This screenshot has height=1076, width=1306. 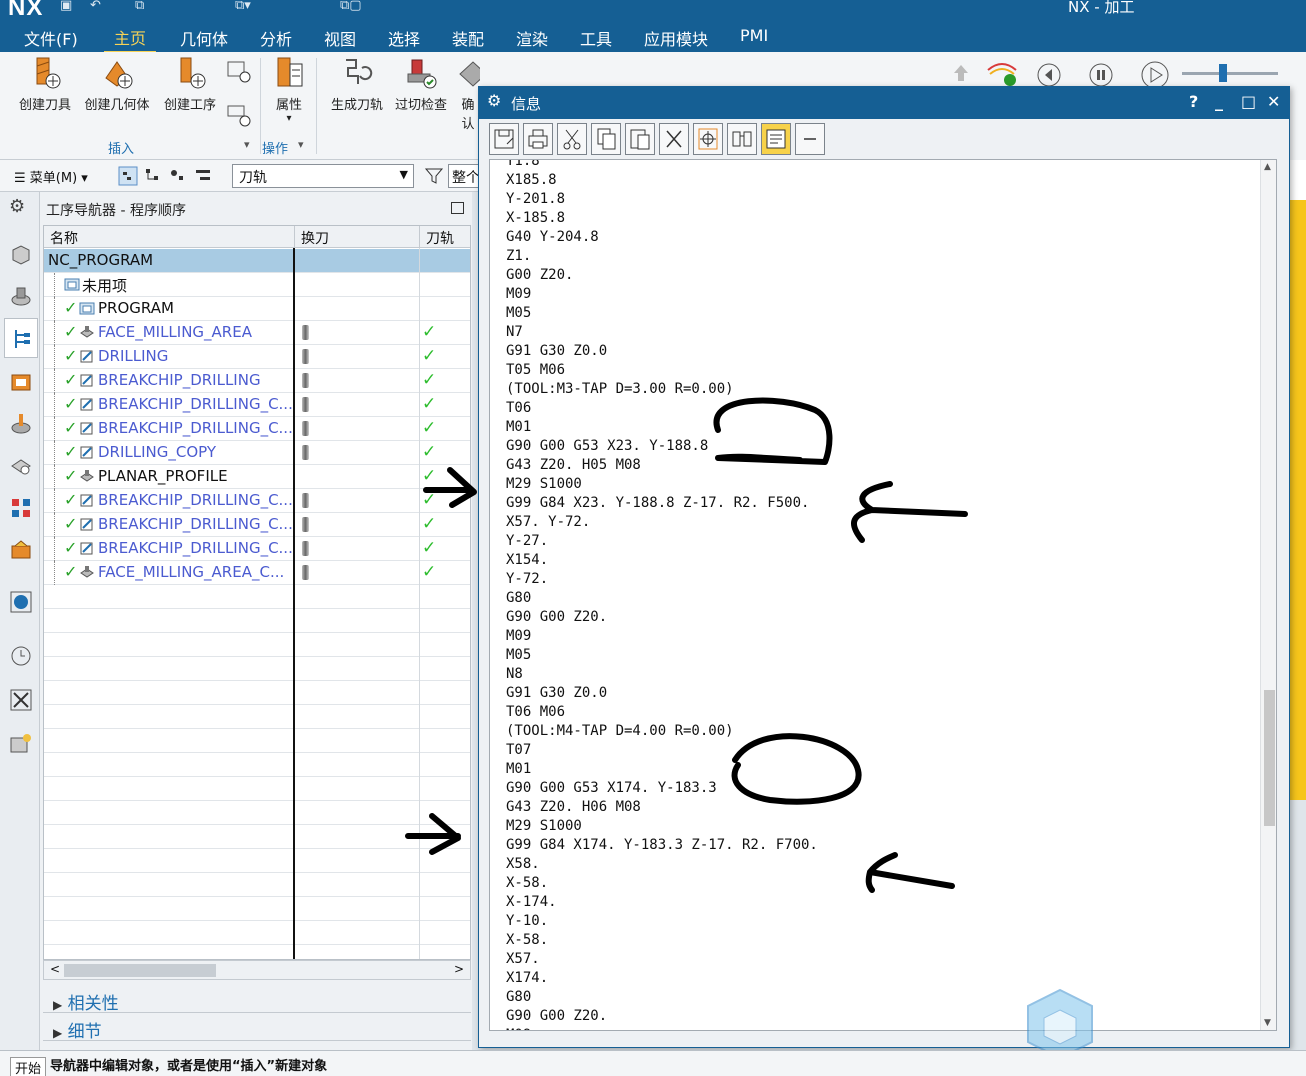 I want to click on copy-button, so click(x=606, y=139).